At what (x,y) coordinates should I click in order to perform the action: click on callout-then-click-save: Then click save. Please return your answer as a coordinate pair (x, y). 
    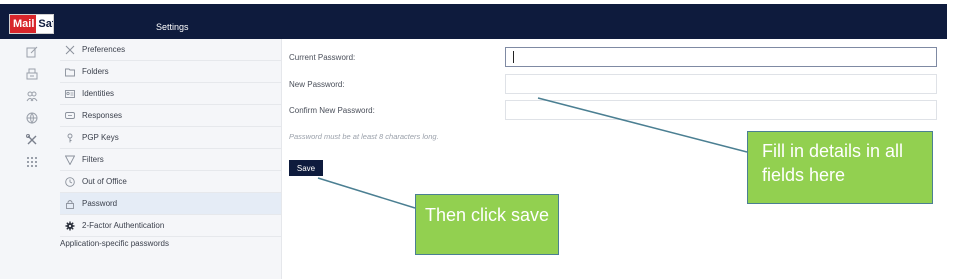
    Looking at the image, I should click on (487, 224).